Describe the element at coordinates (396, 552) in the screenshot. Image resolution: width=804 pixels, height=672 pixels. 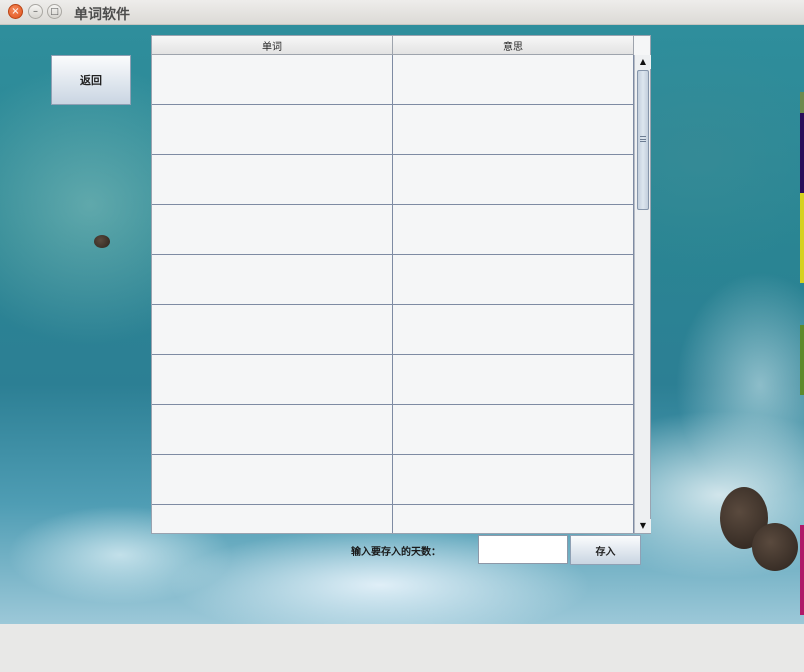
I see `days-label: 输入要存入的天数：` at that location.